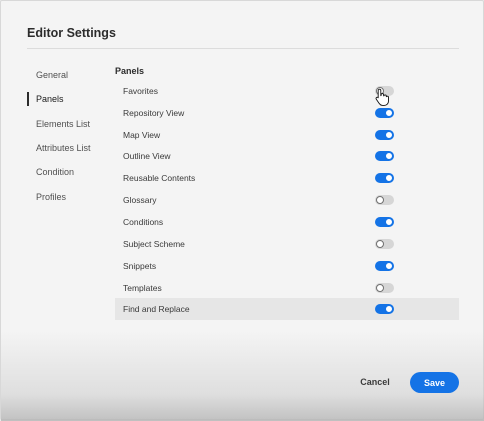  I want to click on nav-item-elements-list: Elements List, so click(67, 124).